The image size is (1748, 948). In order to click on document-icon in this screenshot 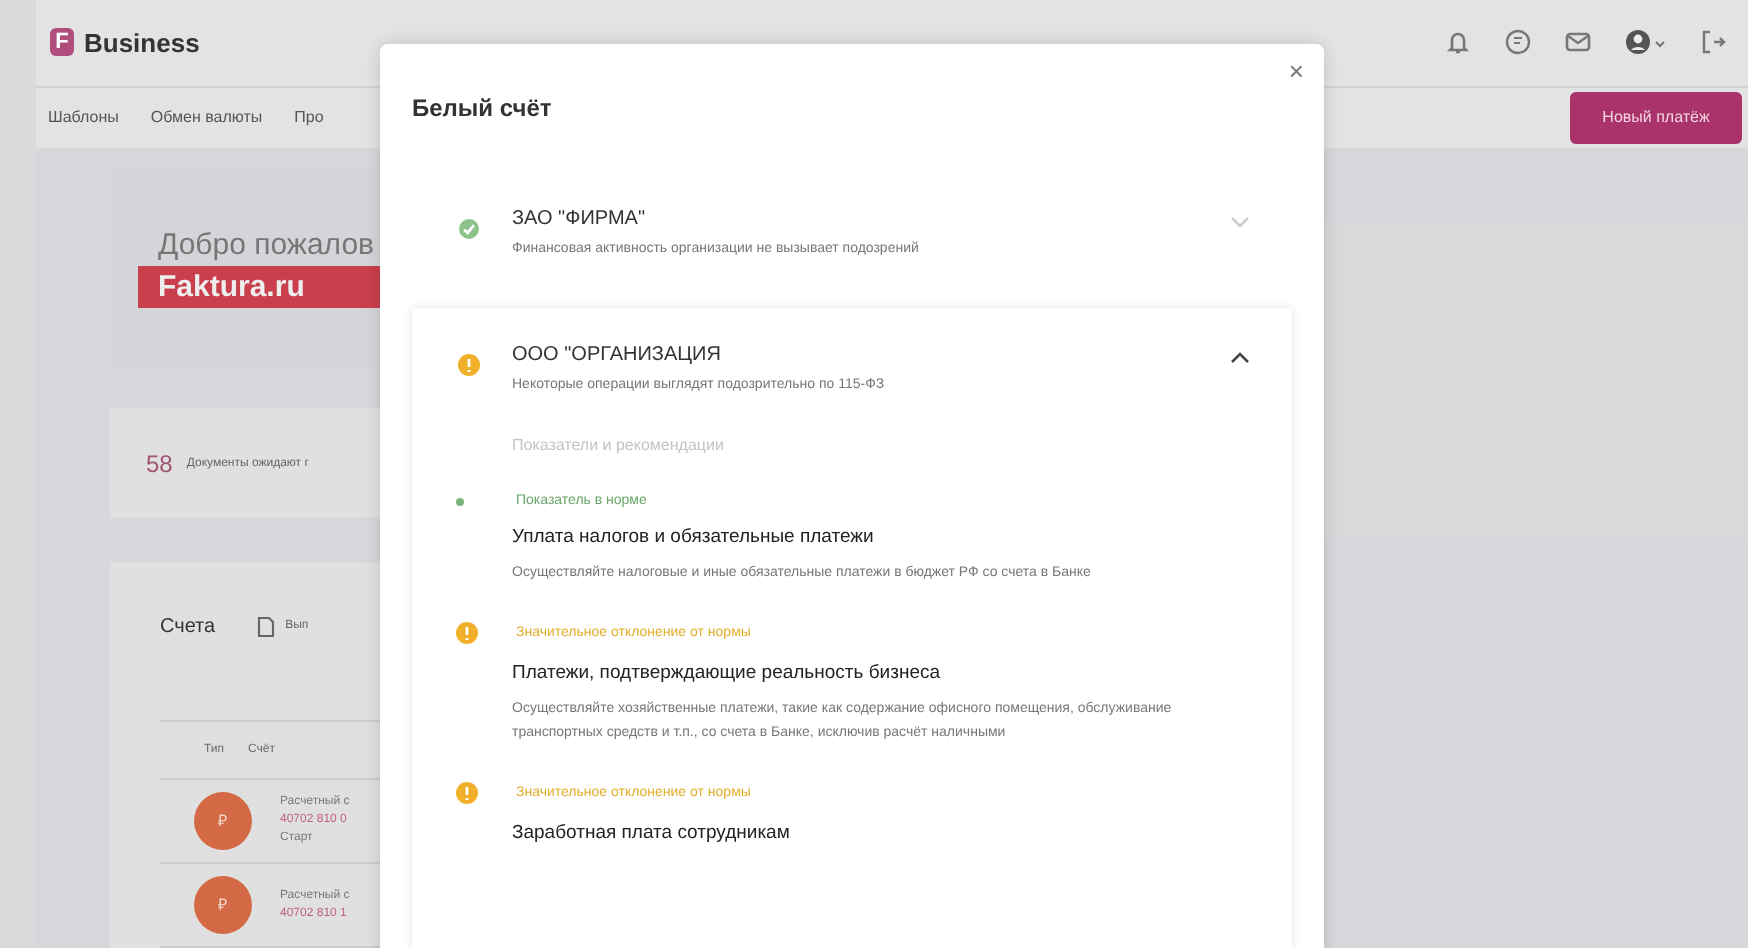, I will do `click(265, 626)`.